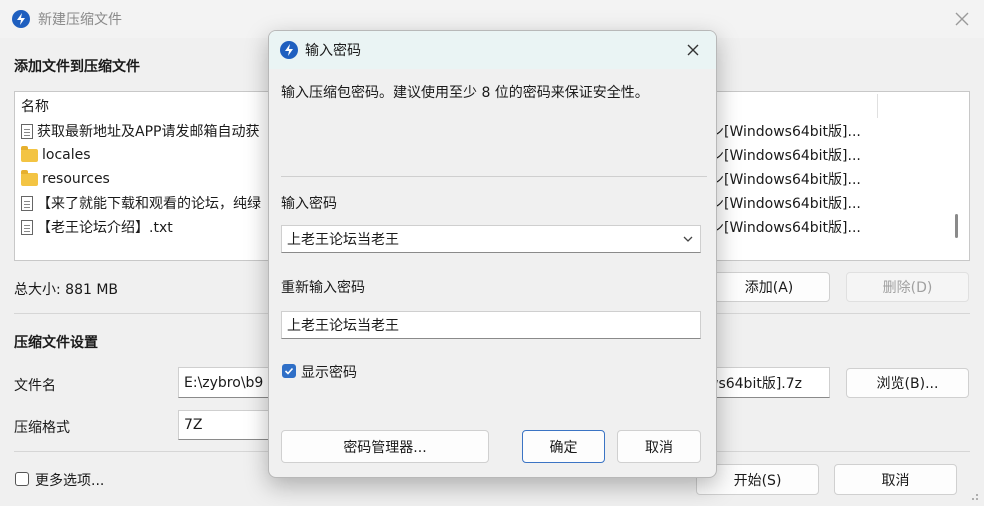 Image resolution: width=984 pixels, height=506 pixels. I want to click on list-item: resources, so click(65, 179).